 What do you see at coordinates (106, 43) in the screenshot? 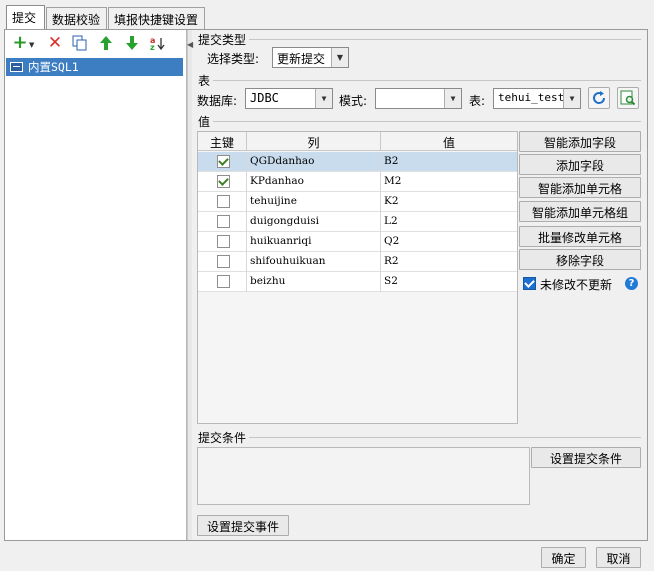
I see `move-up-icon` at bounding box center [106, 43].